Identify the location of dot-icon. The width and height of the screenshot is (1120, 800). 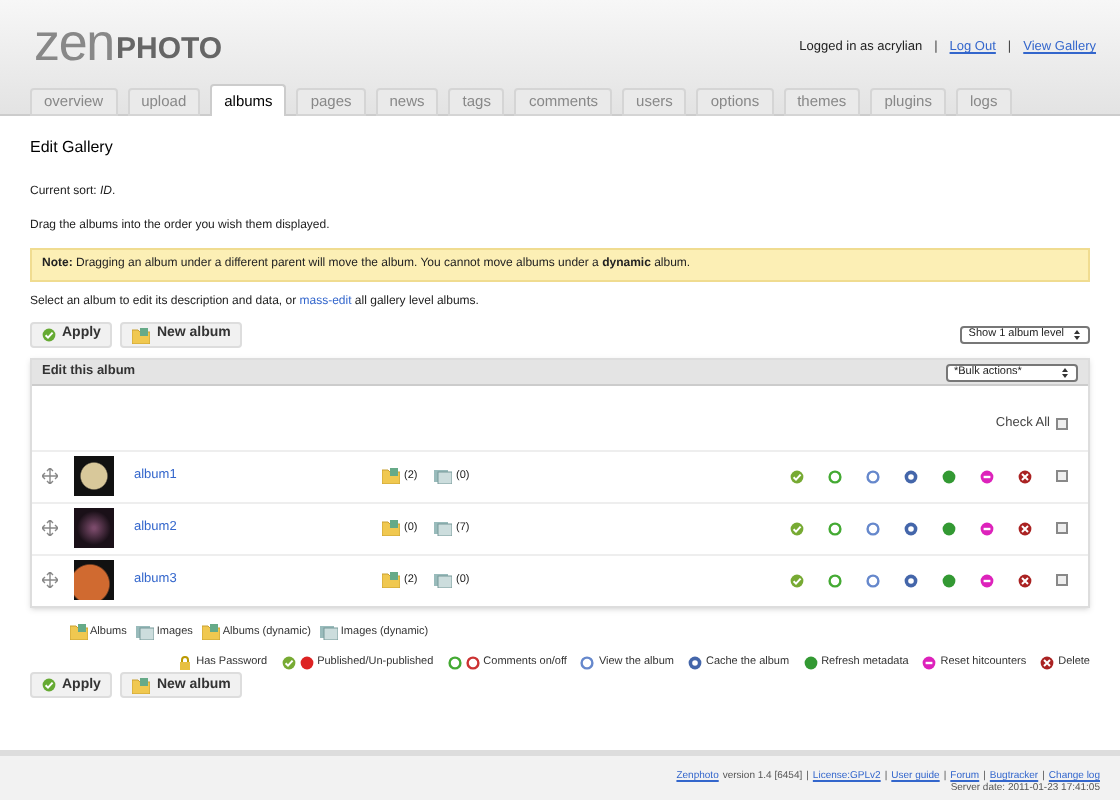
(306, 662).